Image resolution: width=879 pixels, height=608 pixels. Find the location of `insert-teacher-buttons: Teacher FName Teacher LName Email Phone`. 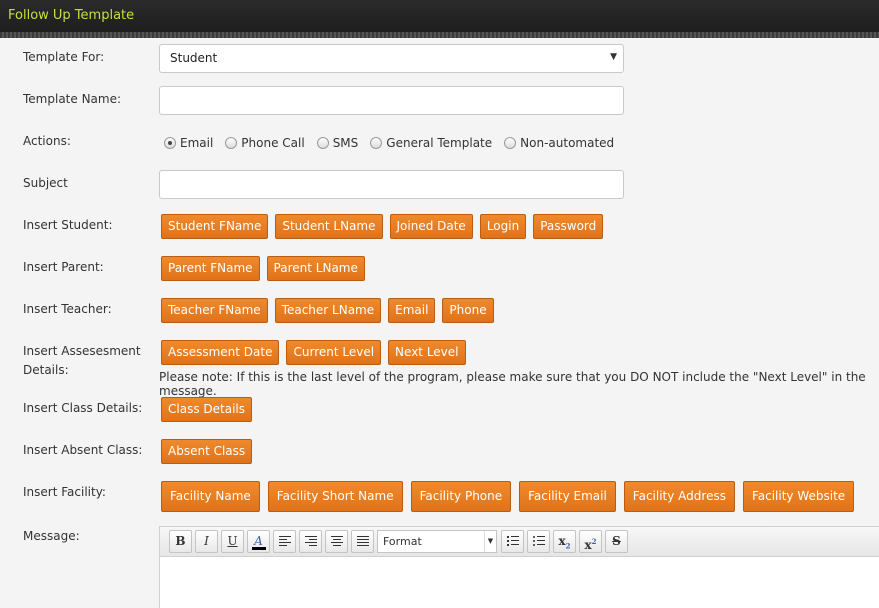

insert-teacher-buttons: Teacher FName Teacher LName Email Phone is located at coordinates (331, 310).